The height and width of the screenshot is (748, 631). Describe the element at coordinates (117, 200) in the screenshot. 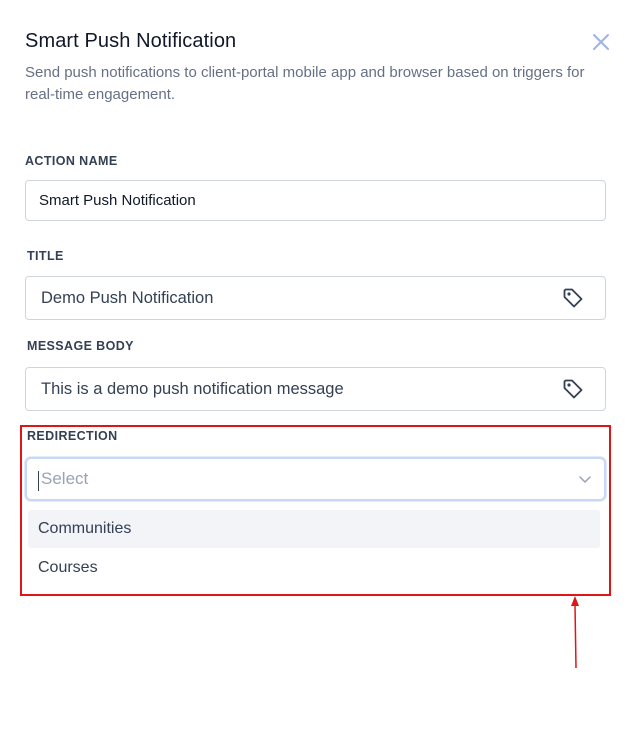

I see `action-name-value: Smart Push Notification` at that location.